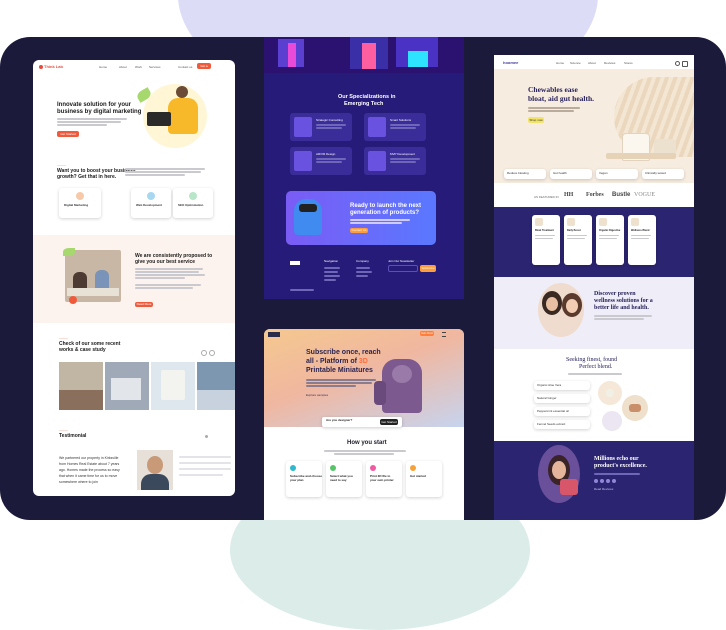 The image size is (726, 630). I want to click on search-icon, so click(677, 63).